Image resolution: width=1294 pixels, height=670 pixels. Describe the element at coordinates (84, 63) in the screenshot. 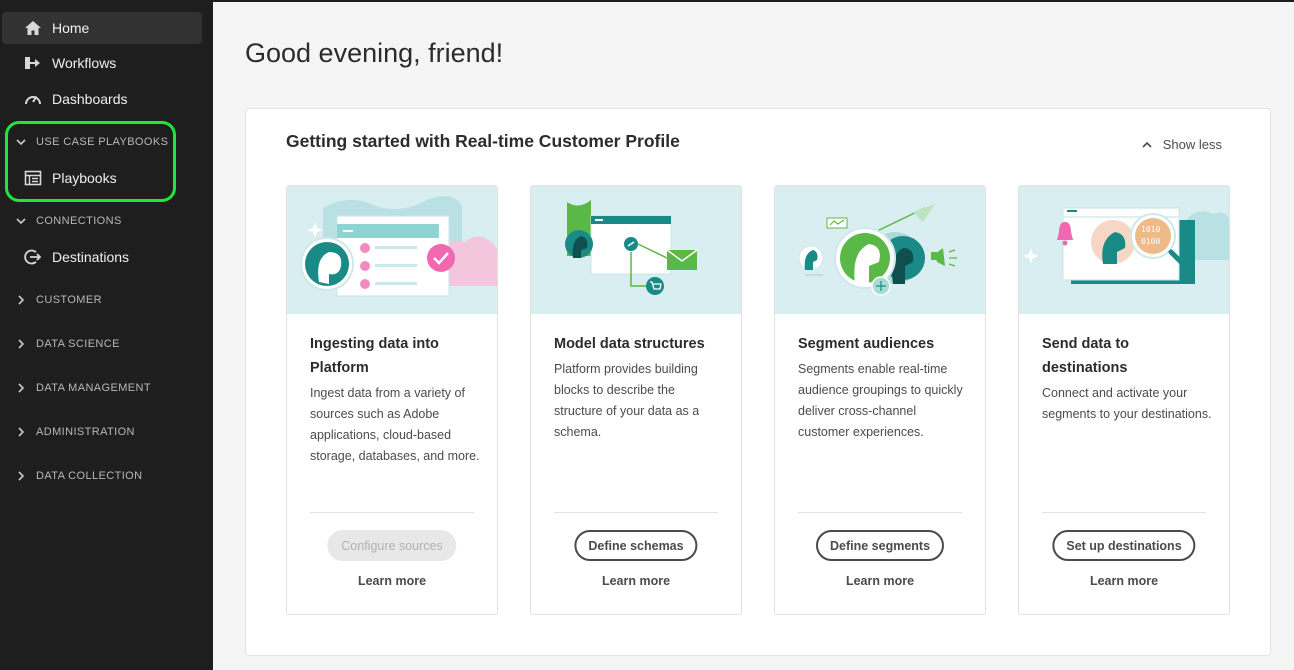

I see `sidebar-item-label: Workflows` at that location.